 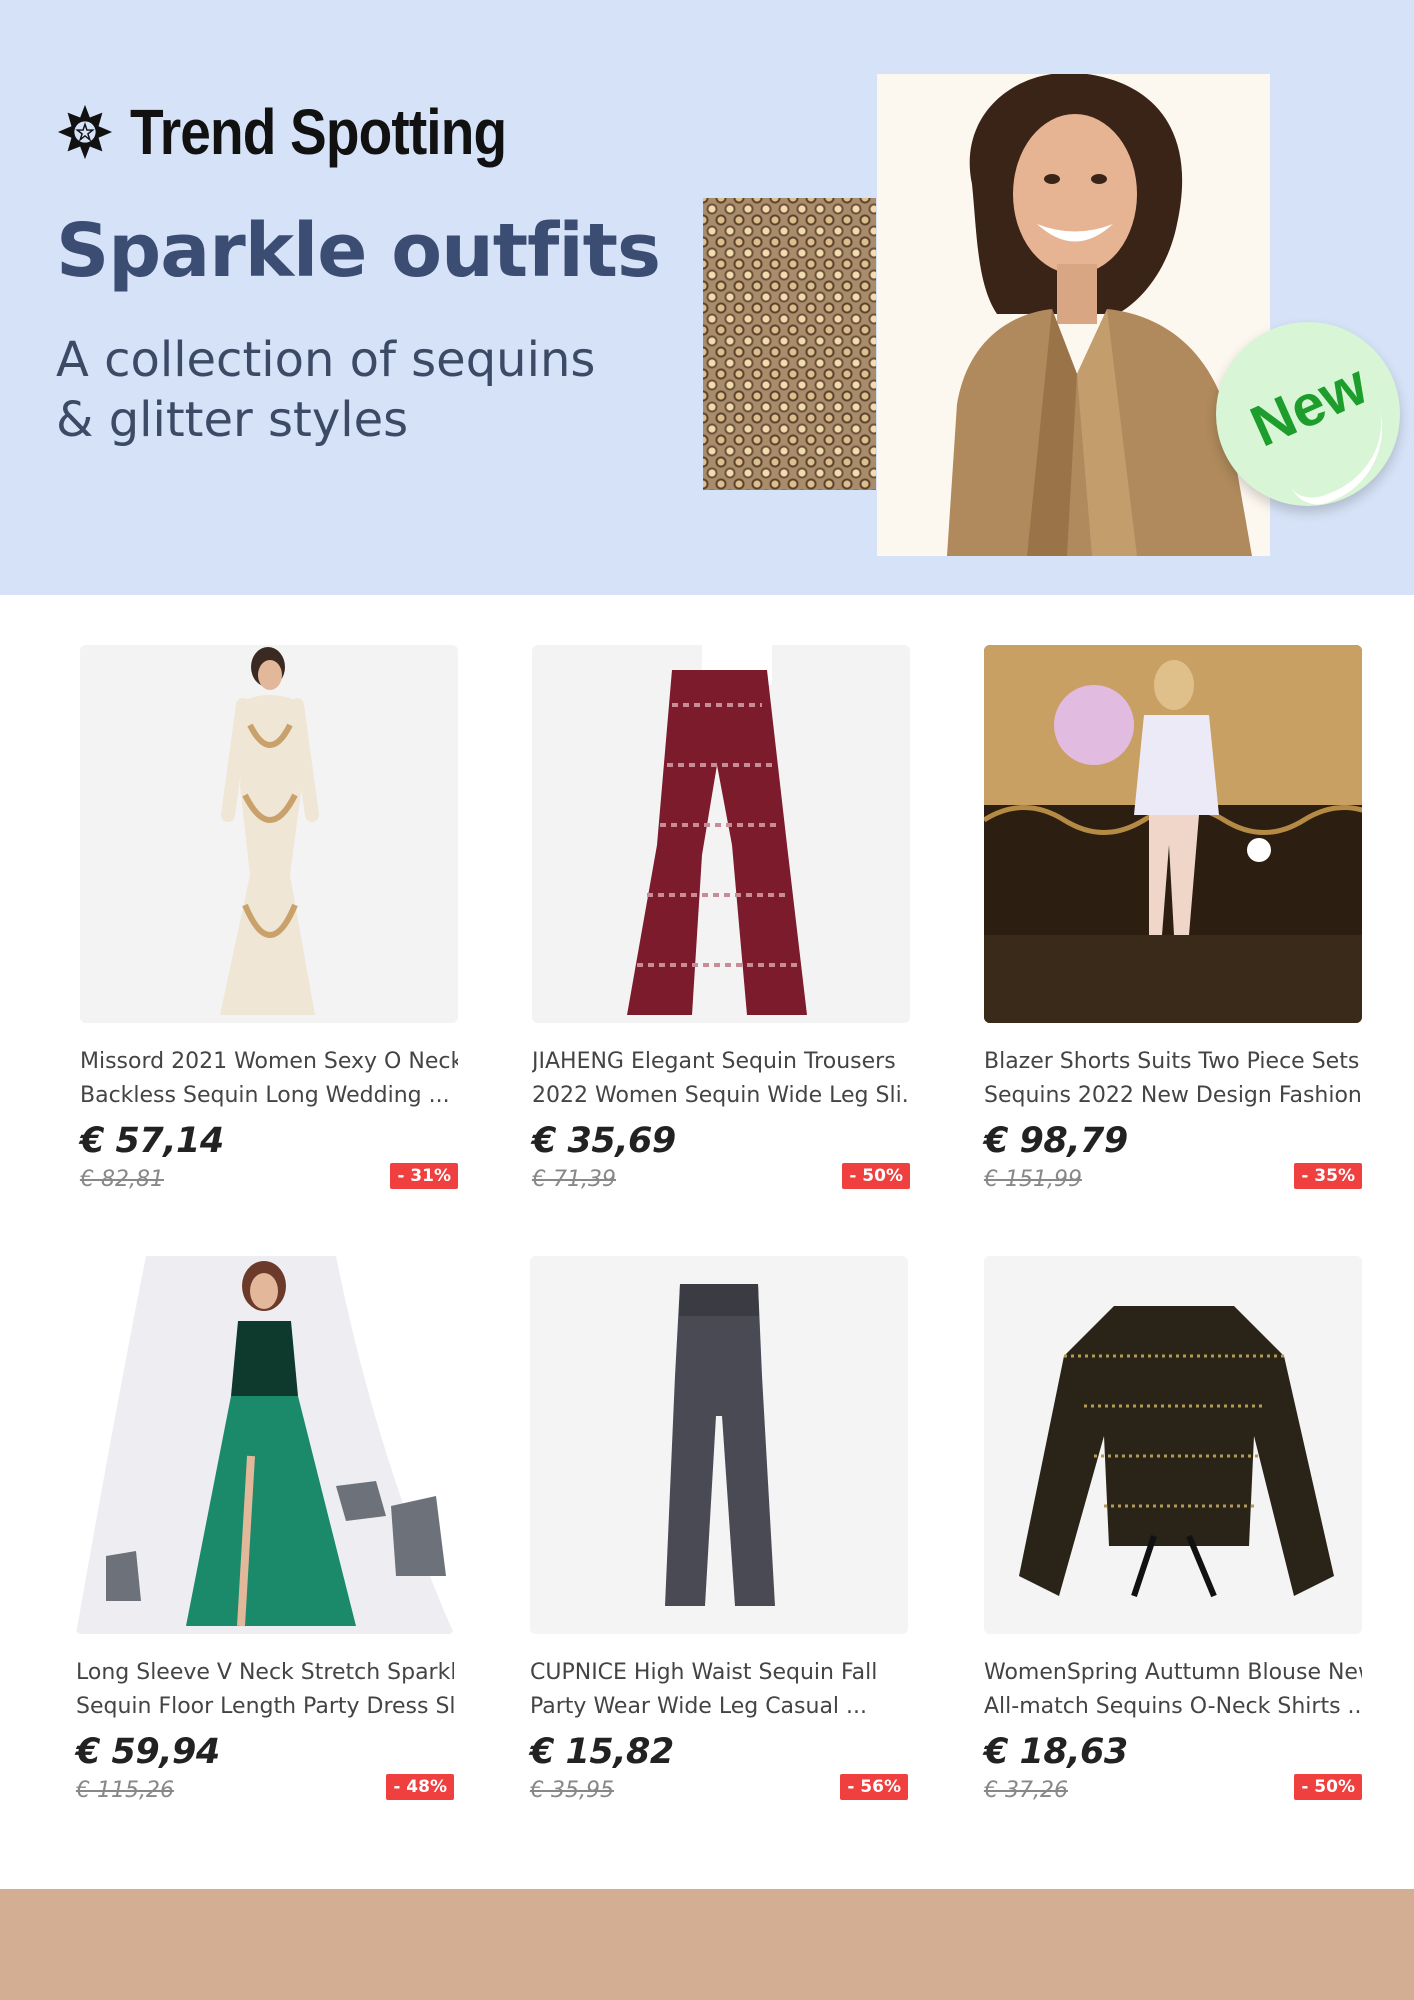 I want to click on product-price: € 18,63, so click(x=1056, y=1752).